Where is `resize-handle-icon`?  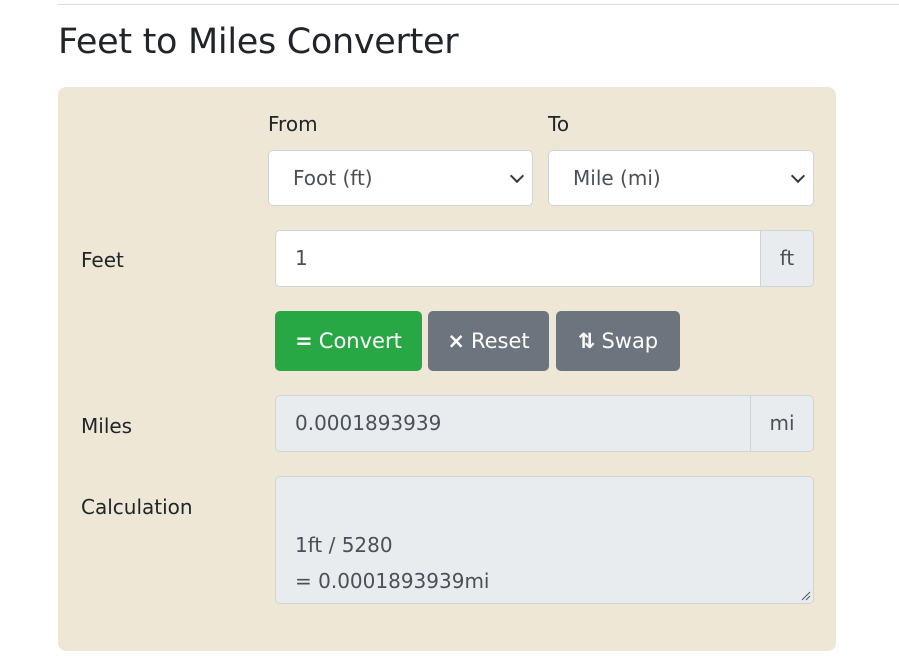 resize-handle-icon is located at coordinates (806, 596).